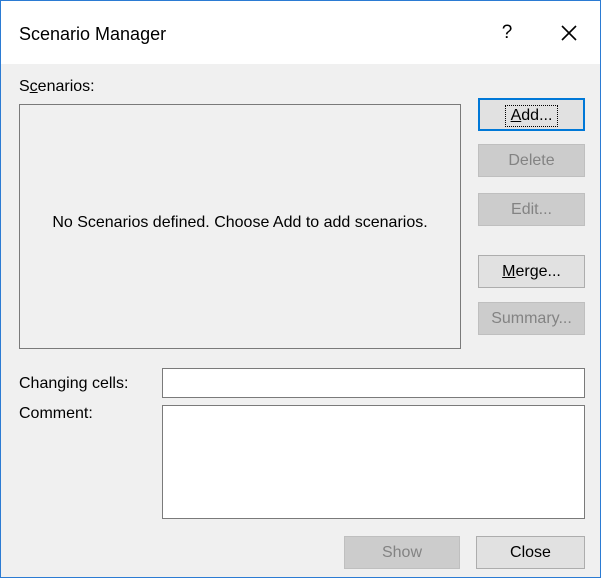 This screenshot has height=578, width=601. I want to click on title-bar: Scenario Manager ?, so click(300, 32).